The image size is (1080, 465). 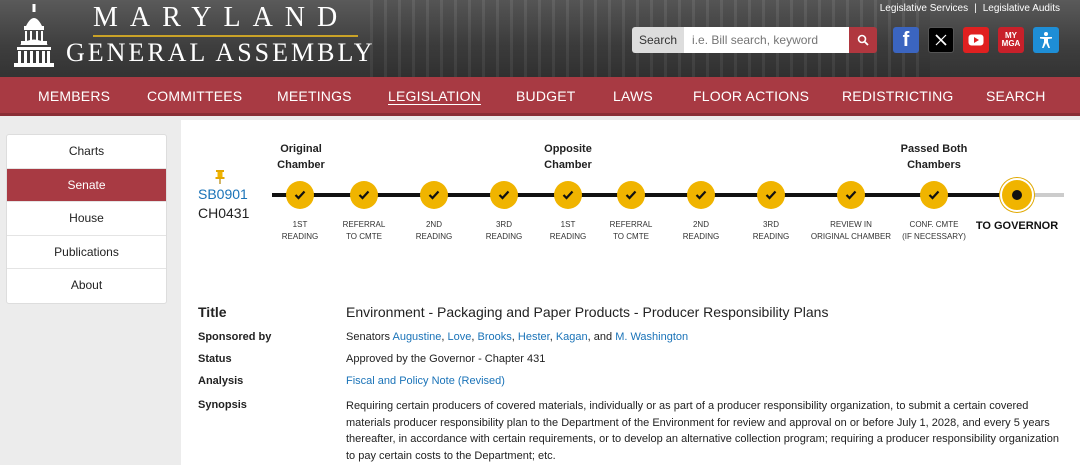 What do you see at coordinates (767, 40) in the screenshot?
I see `search-input` at bounding box center [767, 40].